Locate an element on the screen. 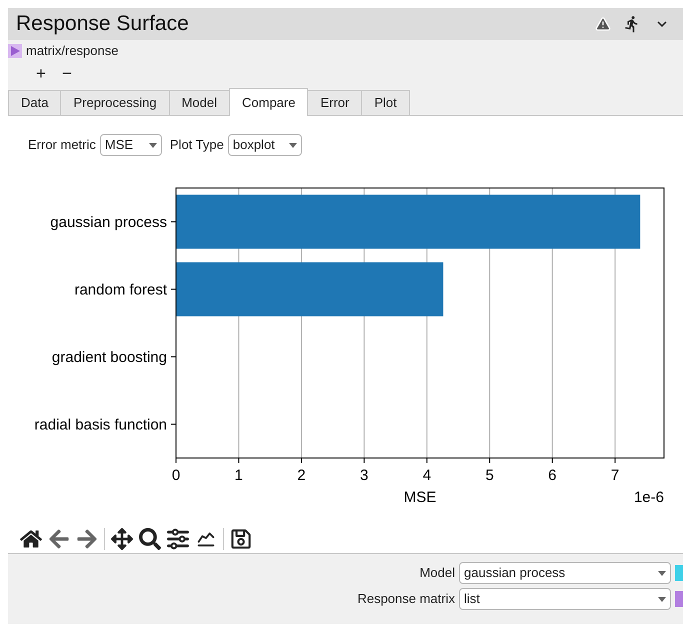 Image resolution: width=683 pixels, height=626 pixels. dropdown: list is located at coordinates (565, 599).